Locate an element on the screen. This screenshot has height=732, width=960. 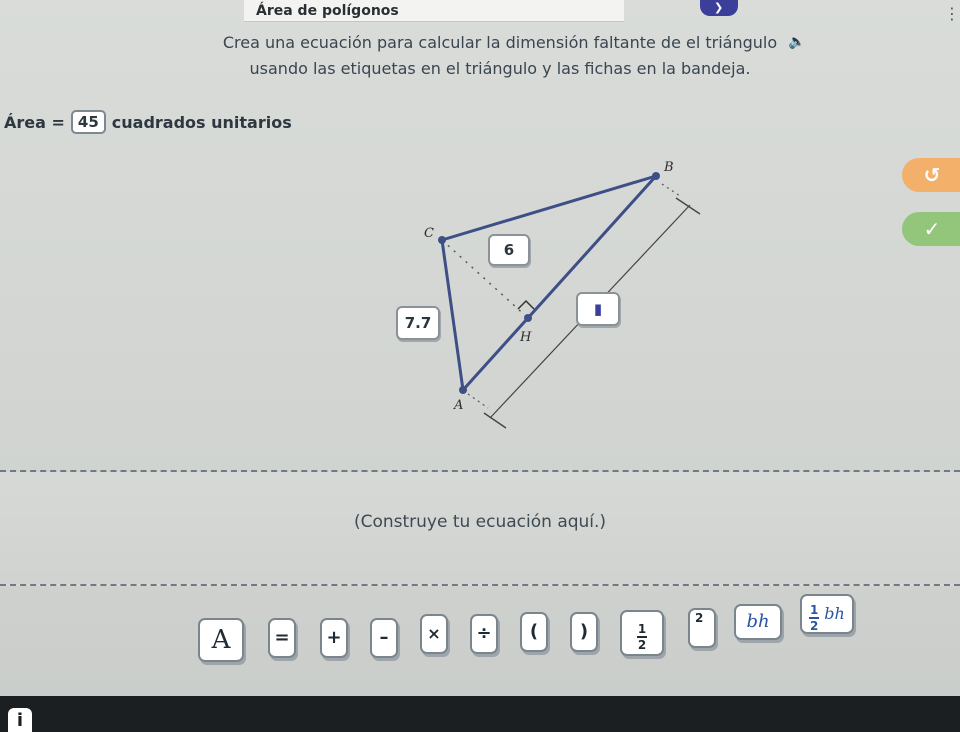
extension-dots-top is located at coordinates (671, 190).